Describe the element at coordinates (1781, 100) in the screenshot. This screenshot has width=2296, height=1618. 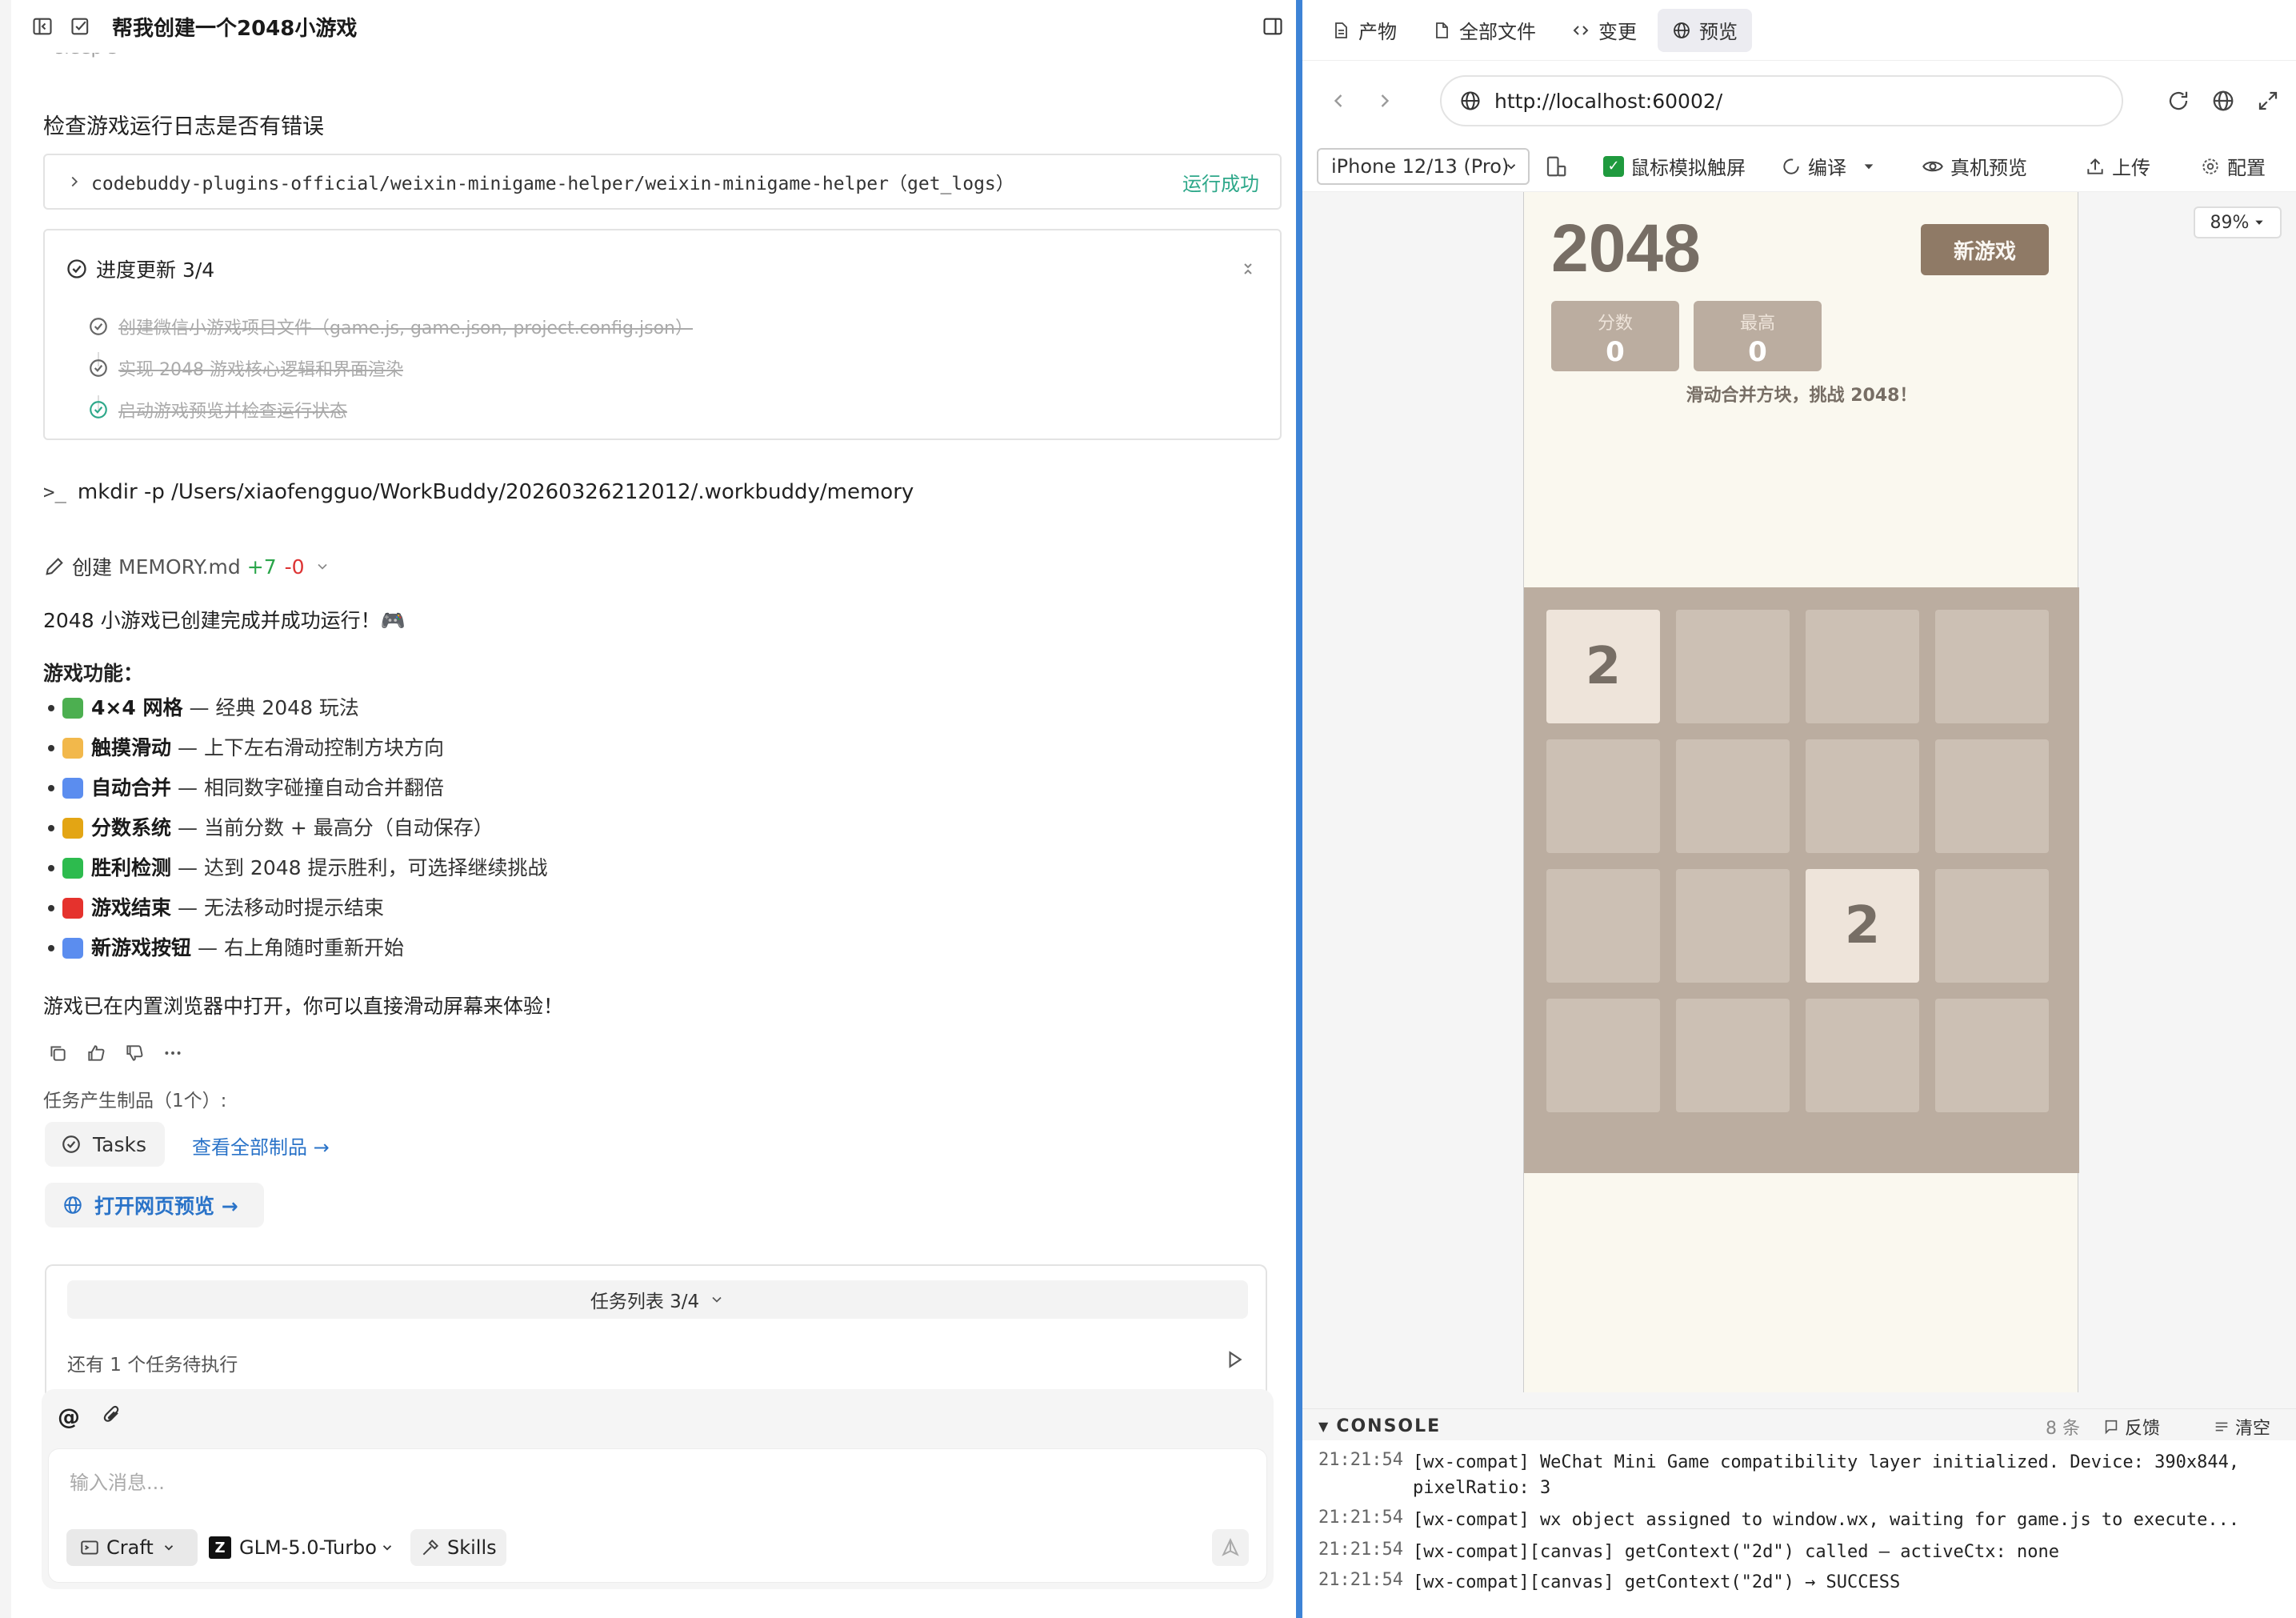
I see `address-input: http://localhost:60002/` at that location.